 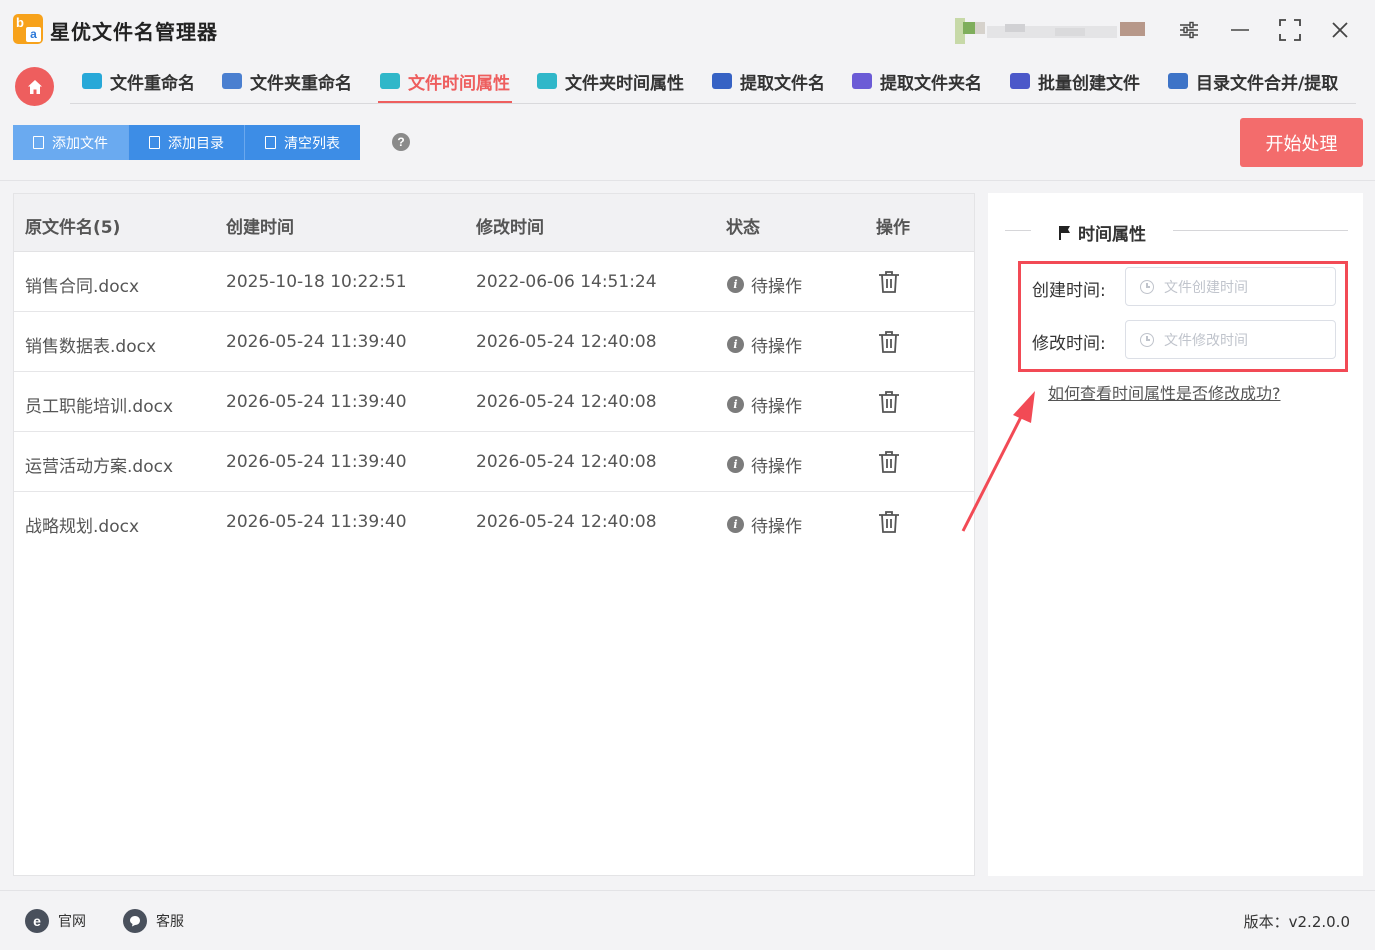 I want to click on tab-label: 提取文件夹名, so click(x=931, y=84).